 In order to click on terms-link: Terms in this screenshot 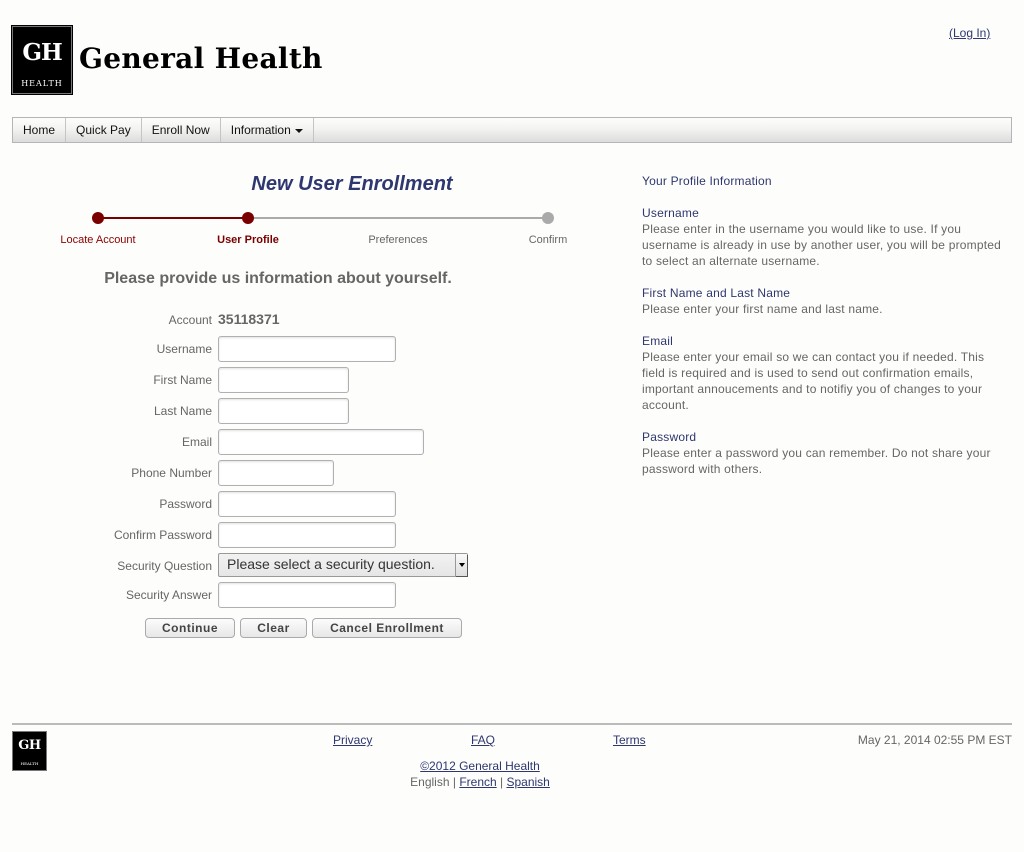, I will do `click(629, 740)`.